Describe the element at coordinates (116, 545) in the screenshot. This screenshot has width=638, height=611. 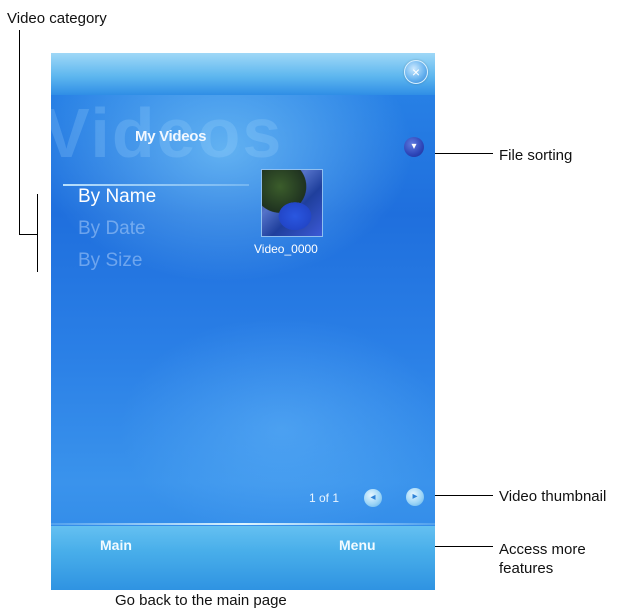
I see `main-softkey: Main` at that location.